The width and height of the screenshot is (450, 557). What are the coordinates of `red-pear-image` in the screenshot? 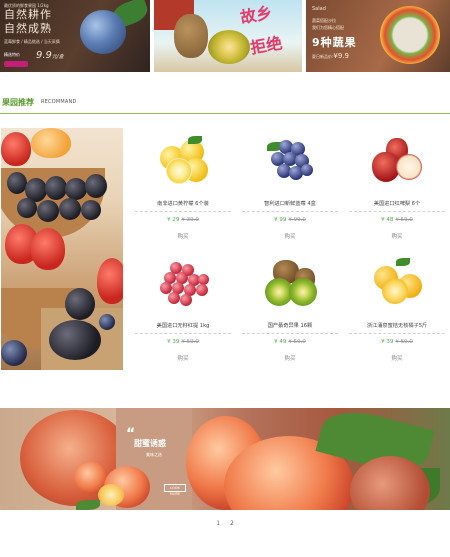 It's located at (397, 161).